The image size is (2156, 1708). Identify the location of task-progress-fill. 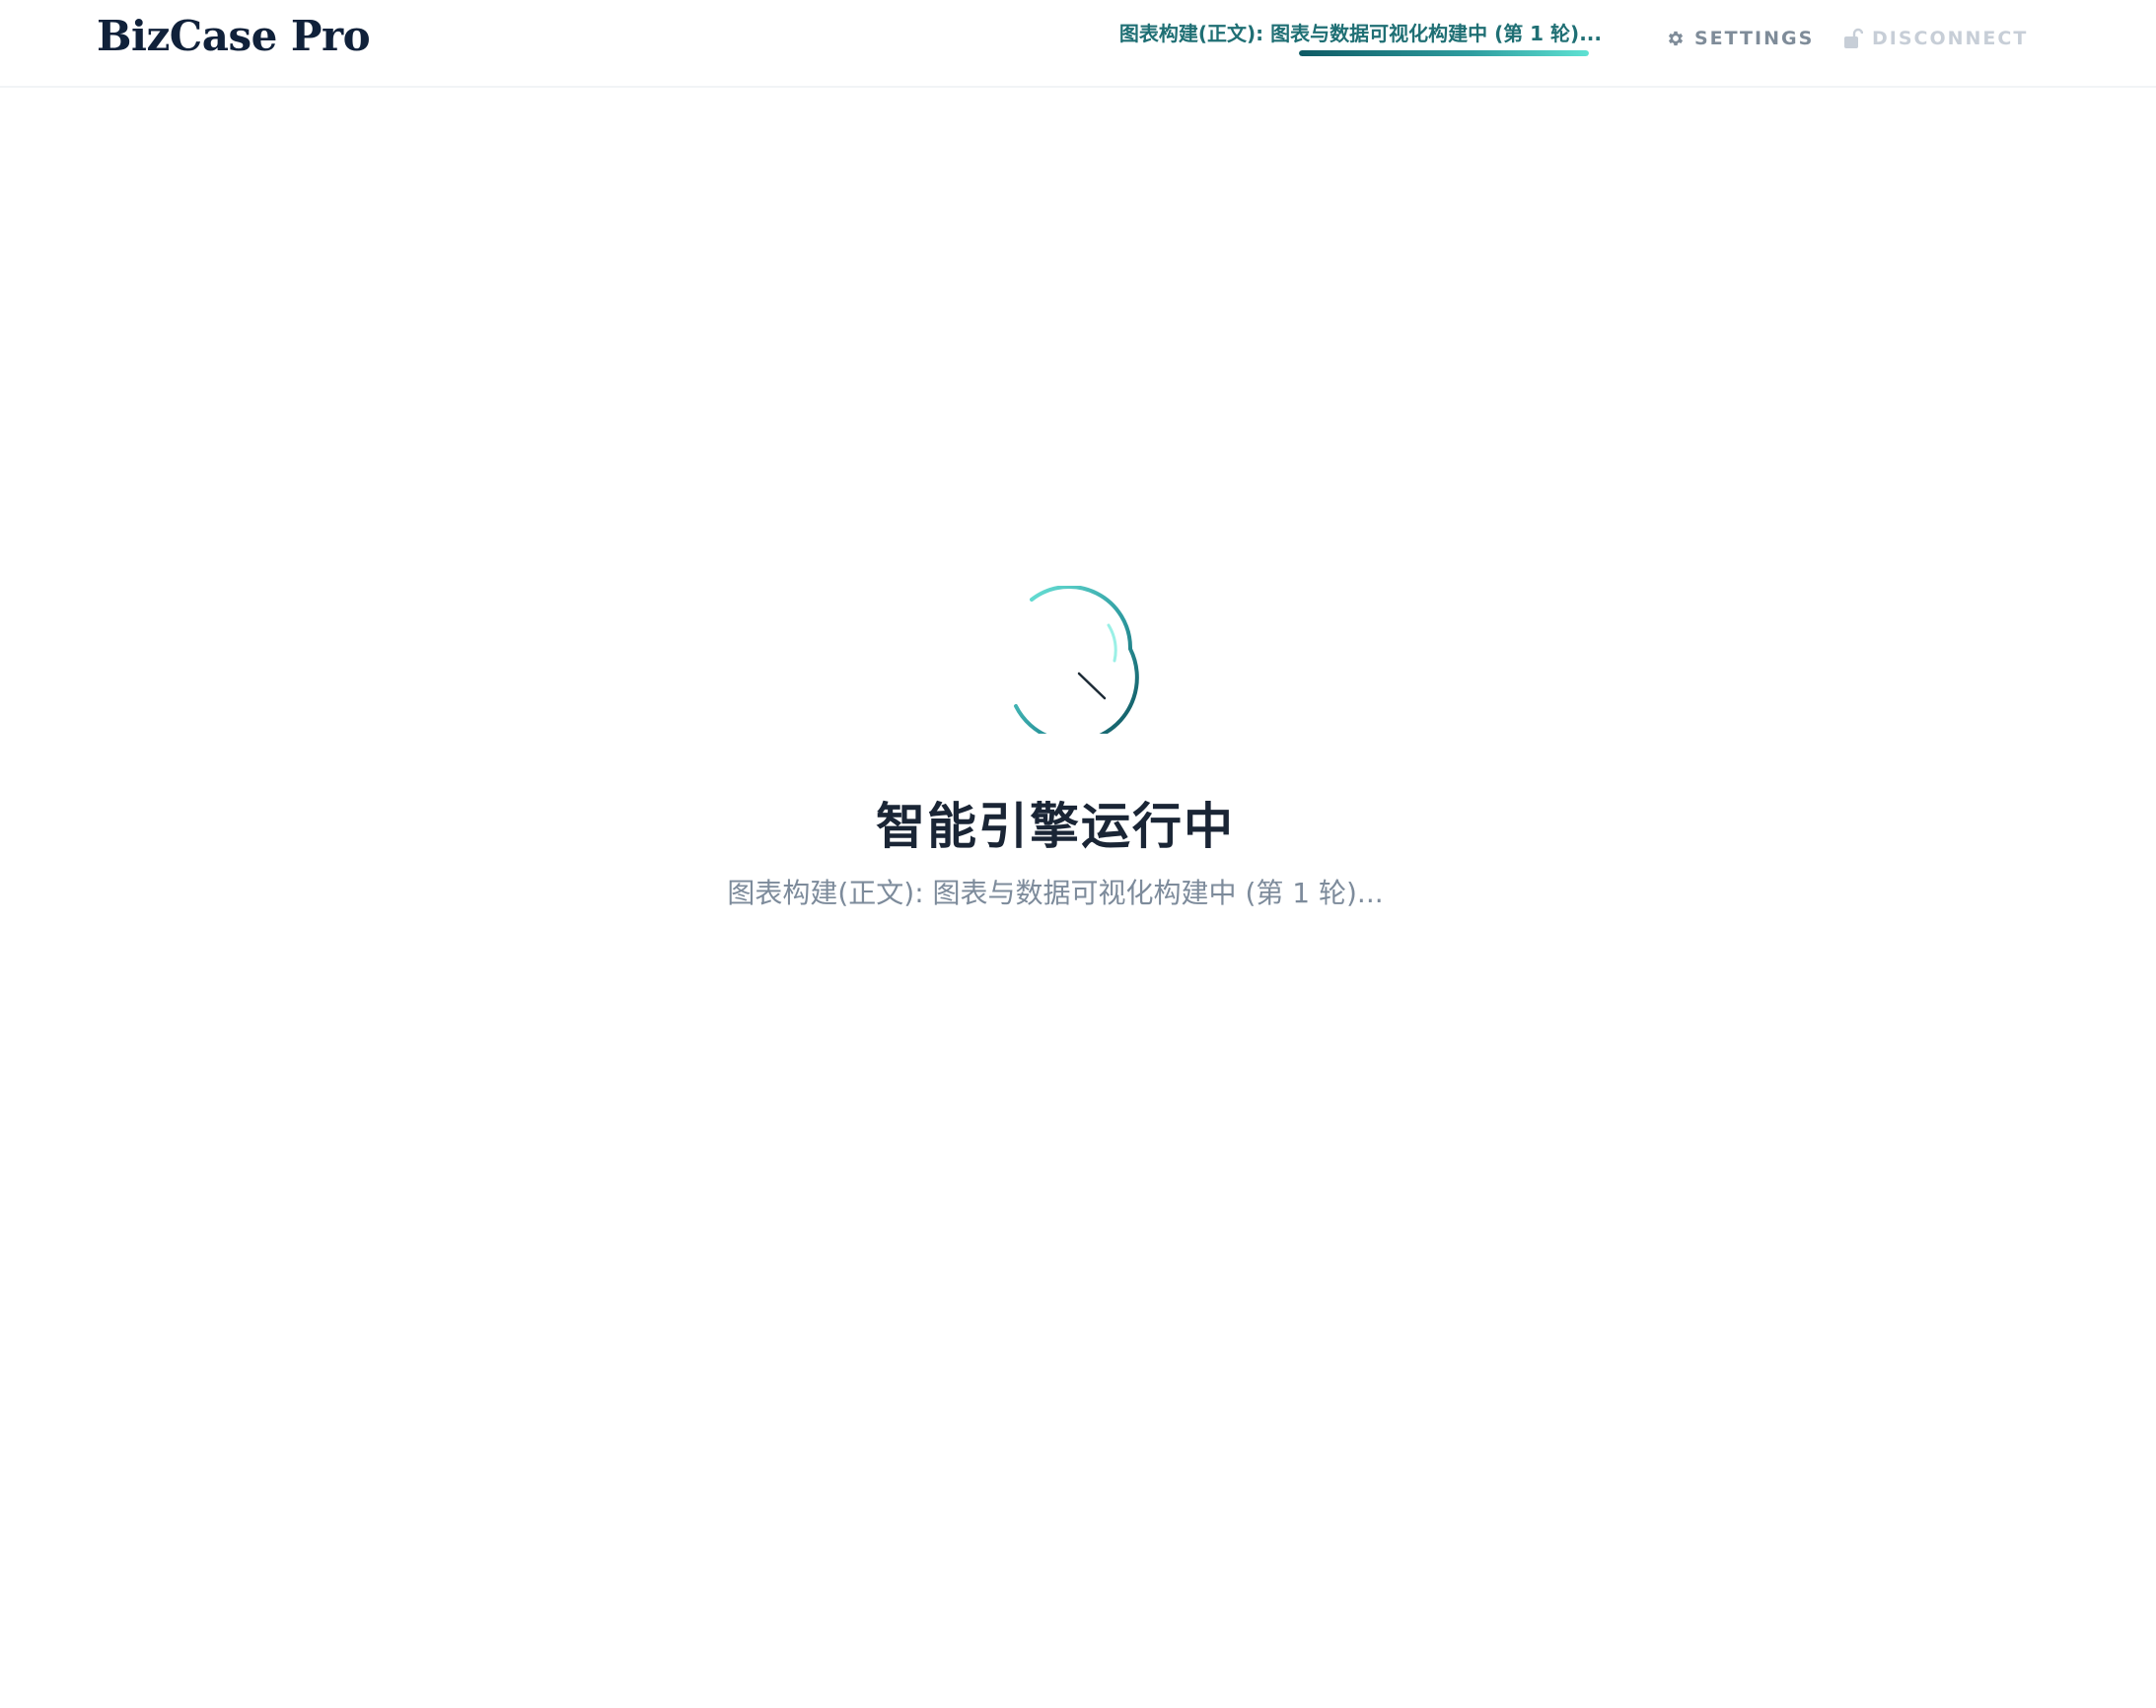
(1444, 53).